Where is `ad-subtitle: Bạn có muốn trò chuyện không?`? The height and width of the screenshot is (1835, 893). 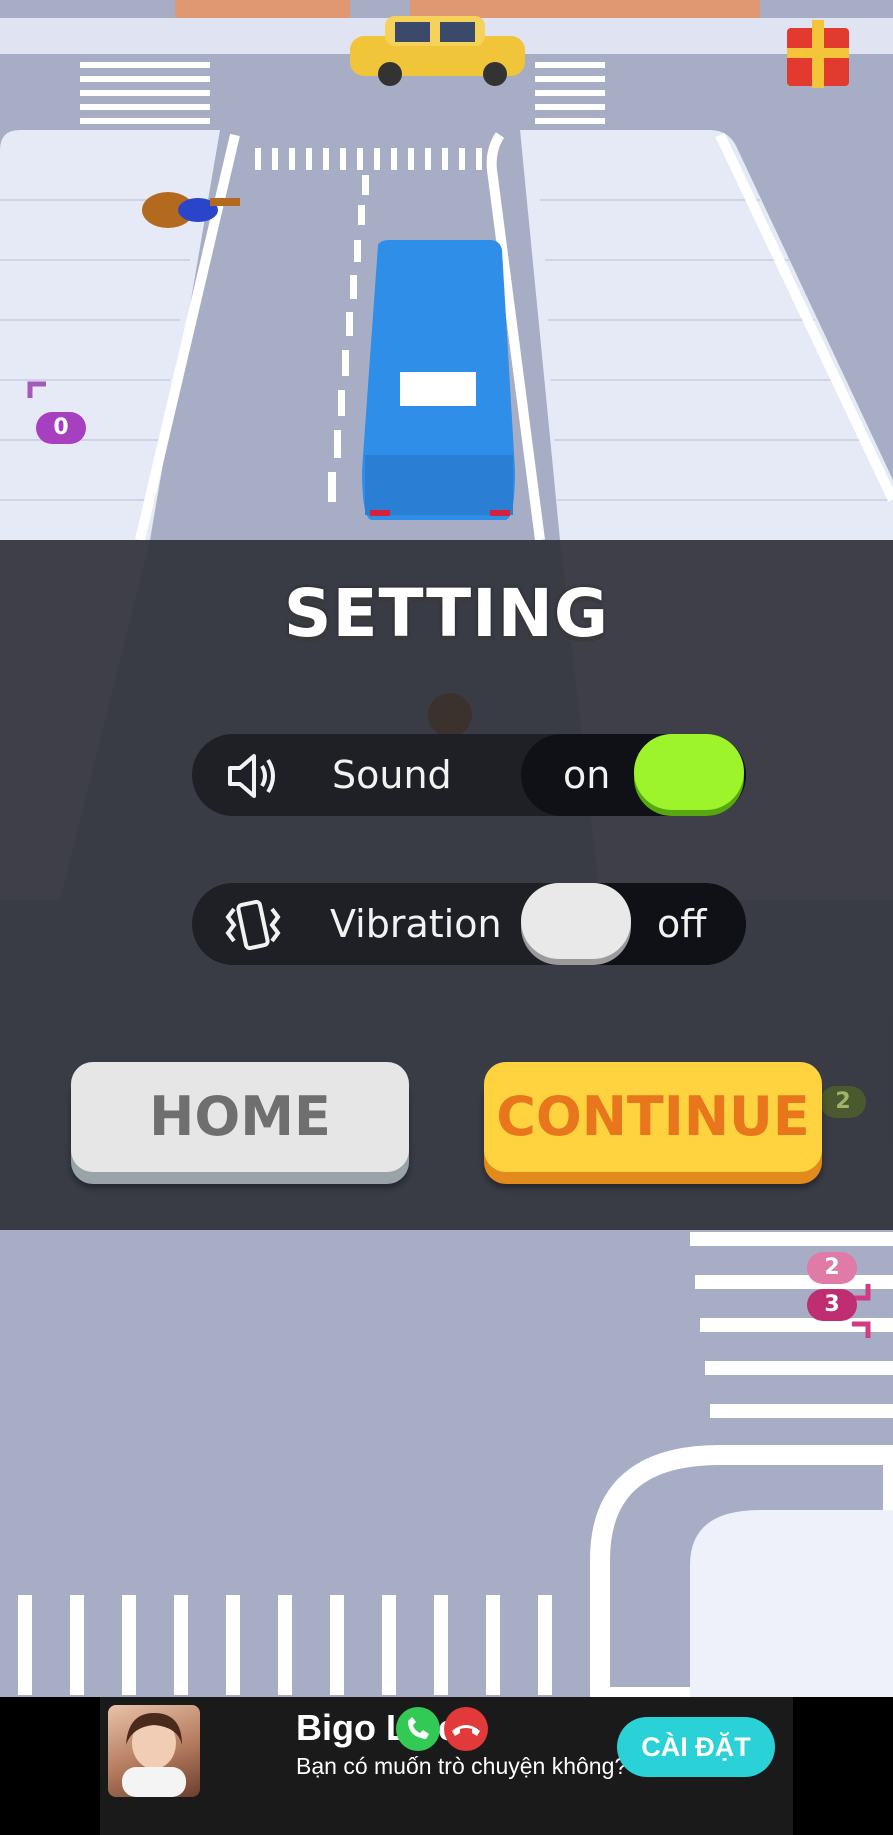 ad-subtitle: Bạn có muốn trò chuyện không? is located at coordinates (462, 1766).